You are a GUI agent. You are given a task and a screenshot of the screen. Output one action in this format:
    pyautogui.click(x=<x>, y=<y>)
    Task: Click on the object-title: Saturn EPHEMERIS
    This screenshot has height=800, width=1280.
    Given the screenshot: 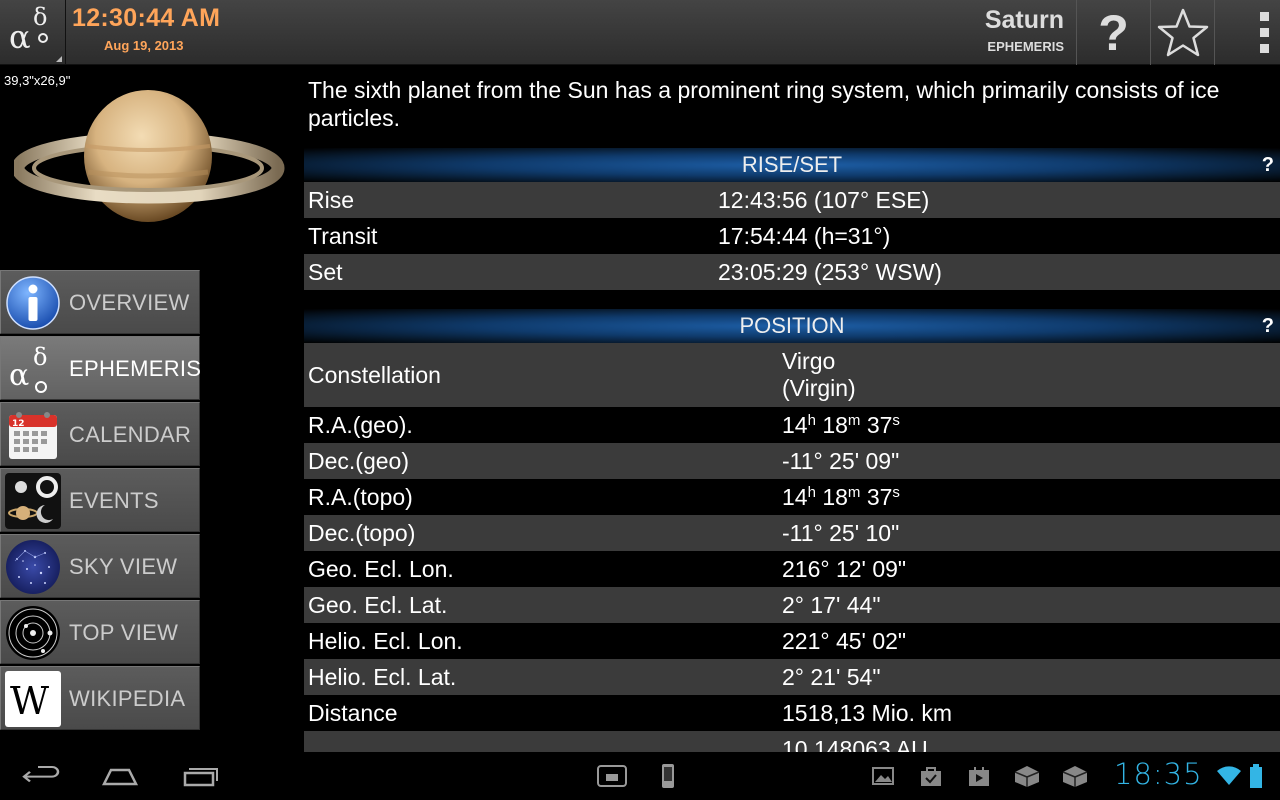 What is the action you would take?
    pyautogui.click(x=1024, y=32)
    